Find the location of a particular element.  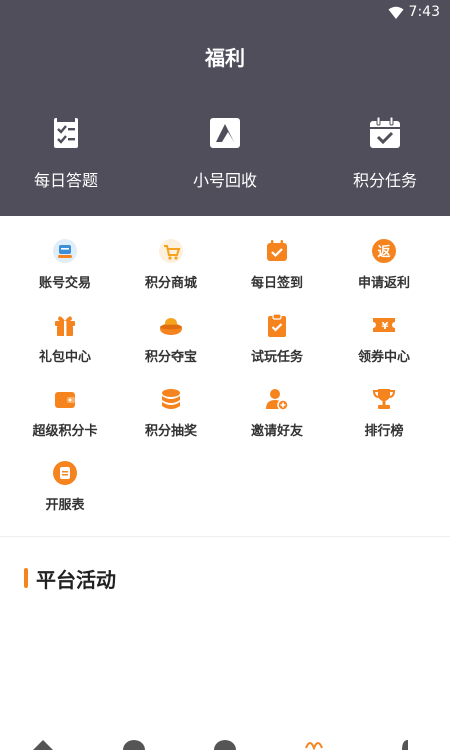

grid-item-label: 排行榜 is located at coordinates (384, 431).